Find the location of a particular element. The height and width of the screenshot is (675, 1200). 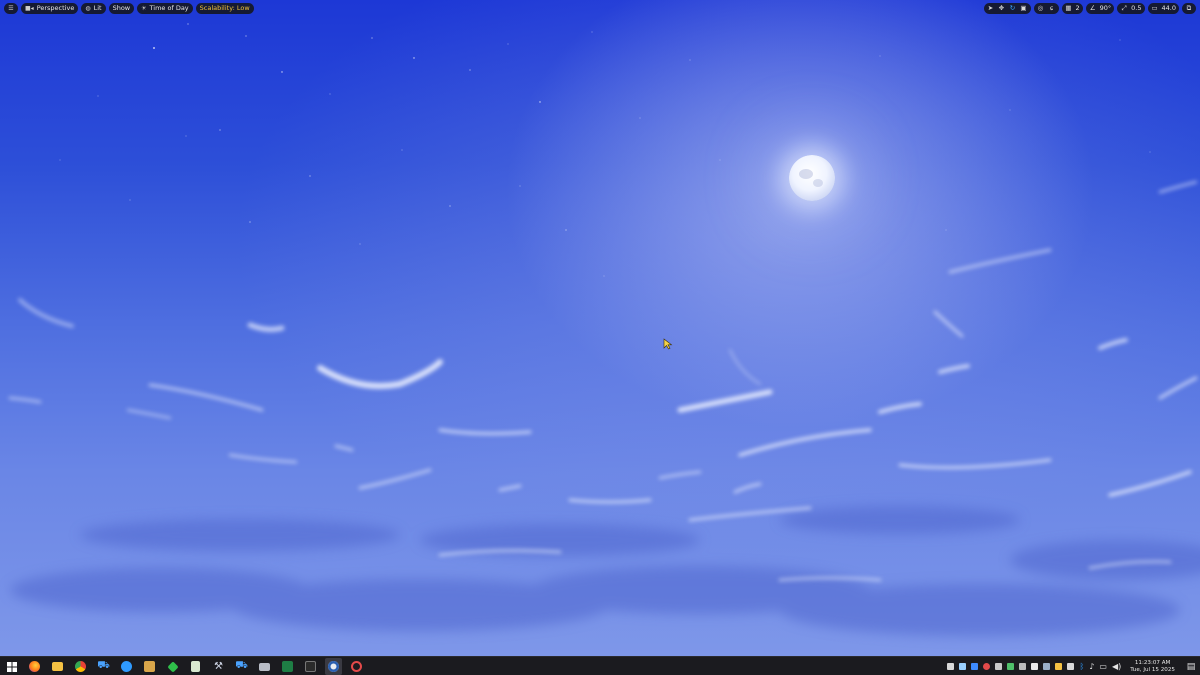

taskbar-file-explorer is located at coordinates (57, 666).